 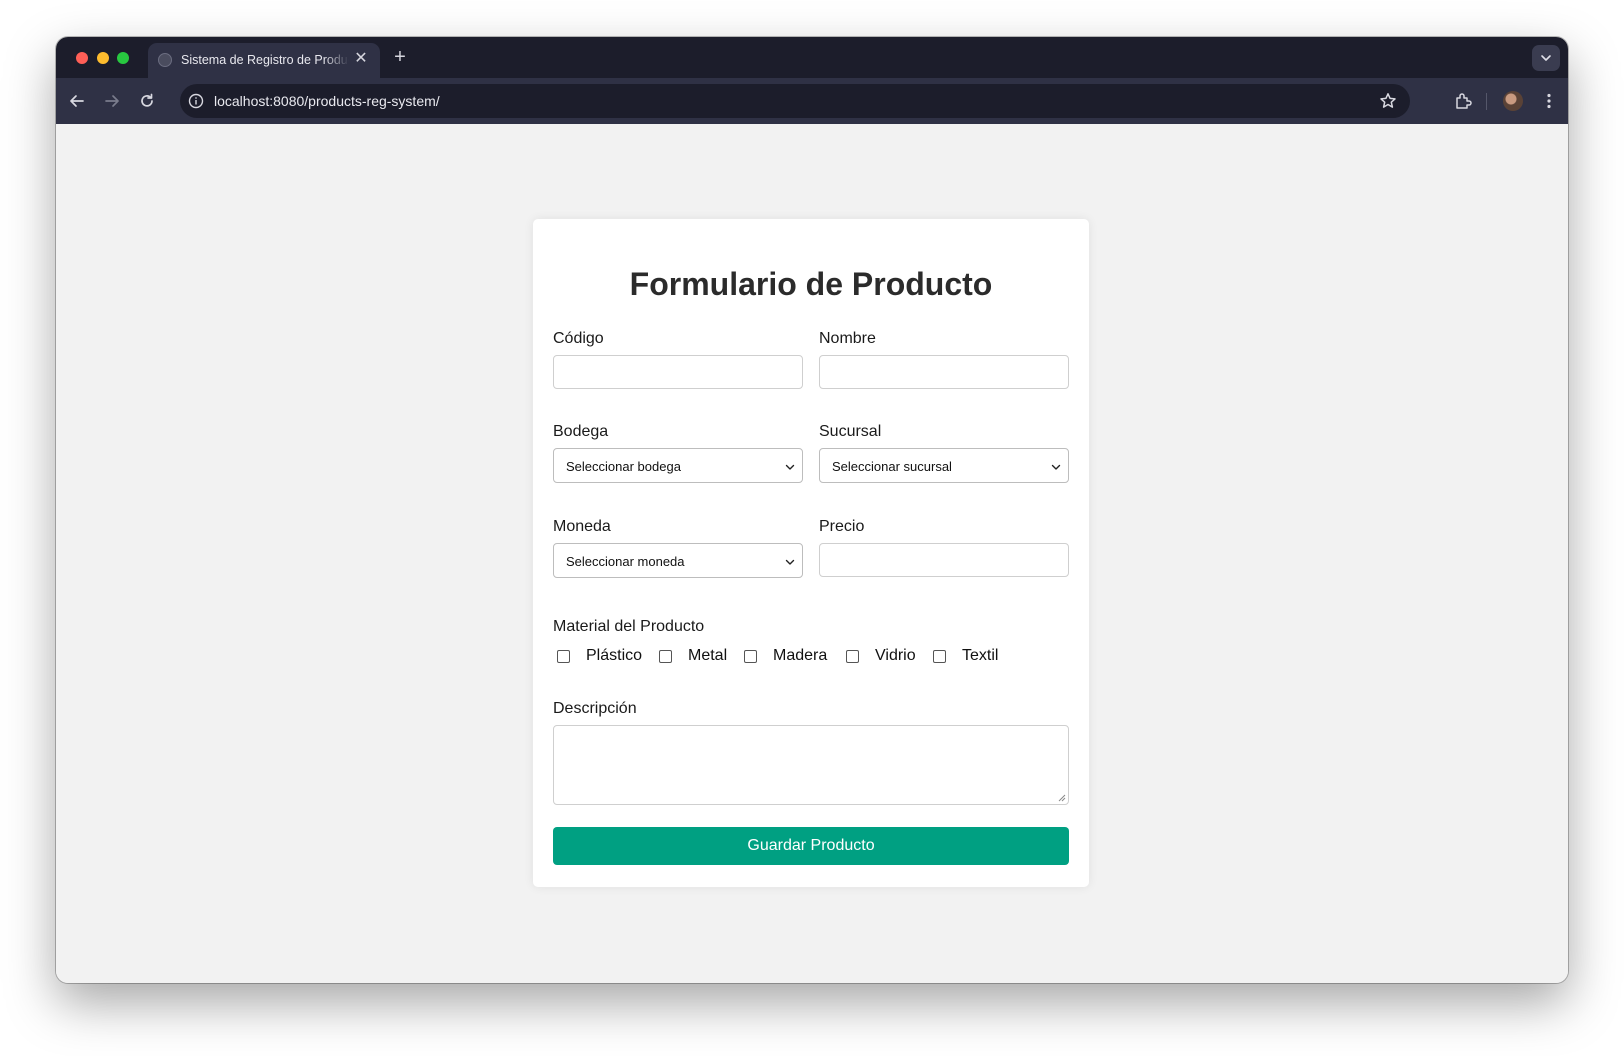 I want to click on tab-strip: Sistema de Registro de Productos ✕ +, so click(x=812, y=57).